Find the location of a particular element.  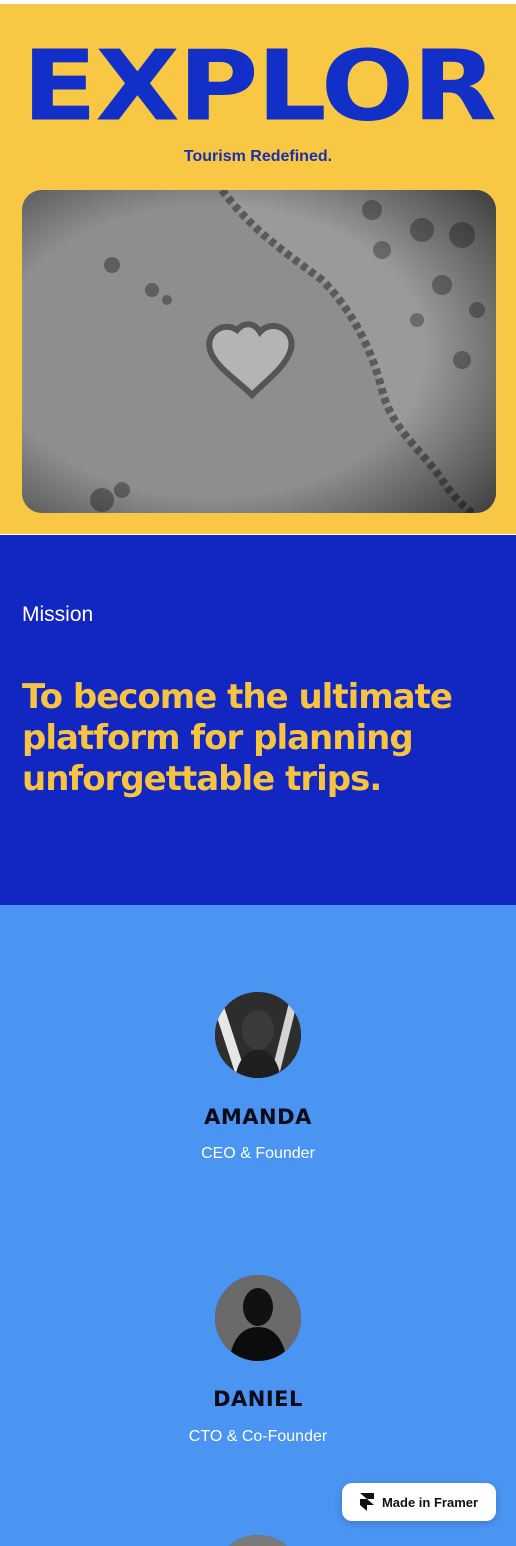

hero-title: EXPLORE is located at coordinates (259, 86).